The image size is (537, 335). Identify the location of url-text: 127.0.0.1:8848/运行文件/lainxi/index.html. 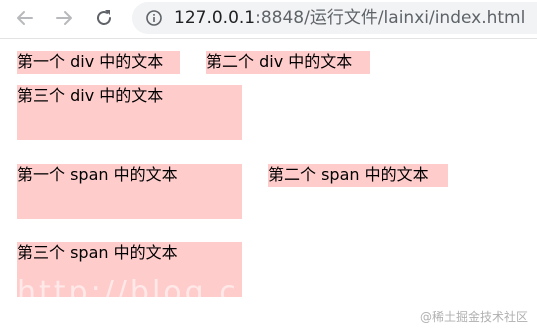
(349, 18).